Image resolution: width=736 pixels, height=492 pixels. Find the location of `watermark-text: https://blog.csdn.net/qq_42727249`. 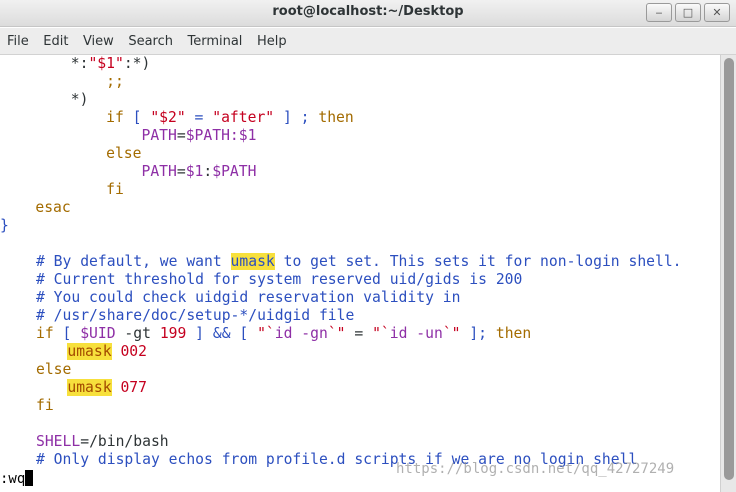

watermark-text: https://blog.csdn.net/qq_42727249 is located at coordinates (535, 469).